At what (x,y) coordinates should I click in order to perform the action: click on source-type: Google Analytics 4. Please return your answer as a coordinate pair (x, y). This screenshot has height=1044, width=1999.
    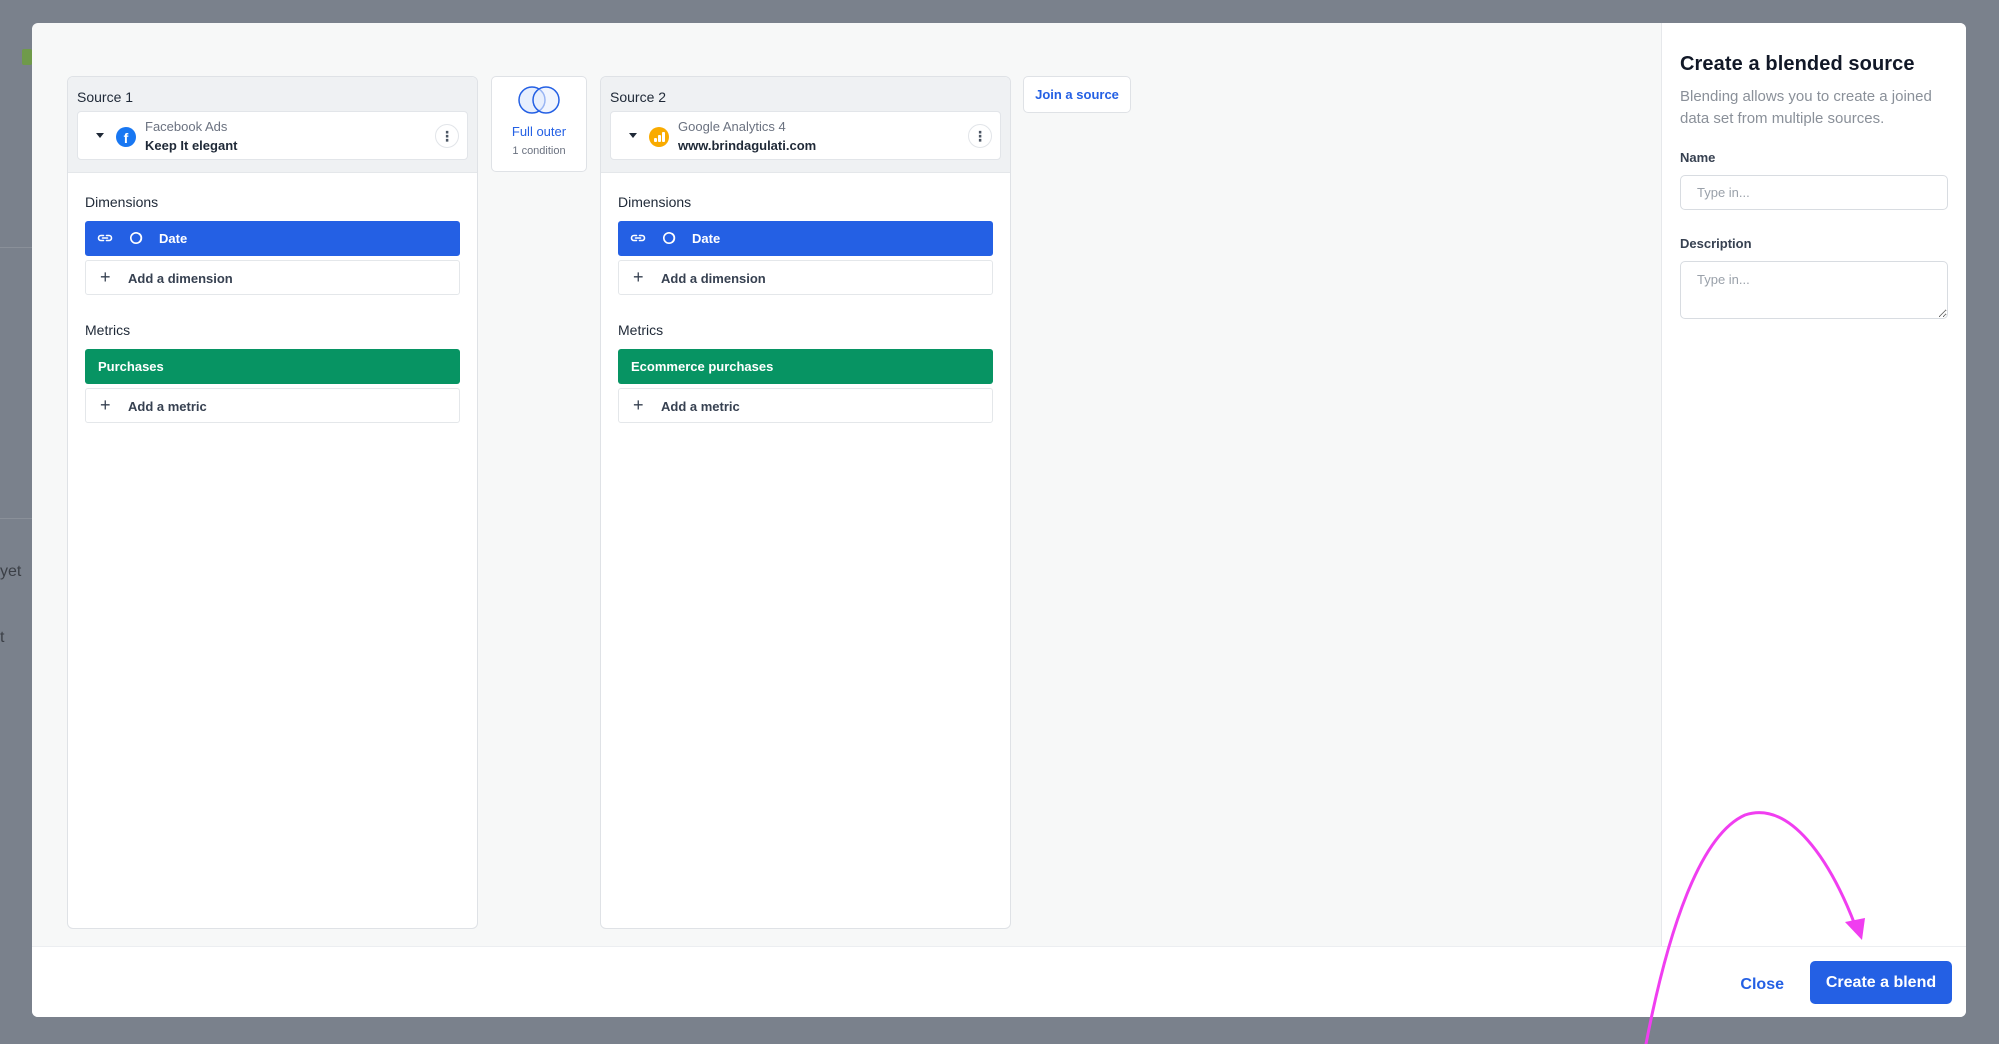
    Looking at the image, I should click on (732, 126).